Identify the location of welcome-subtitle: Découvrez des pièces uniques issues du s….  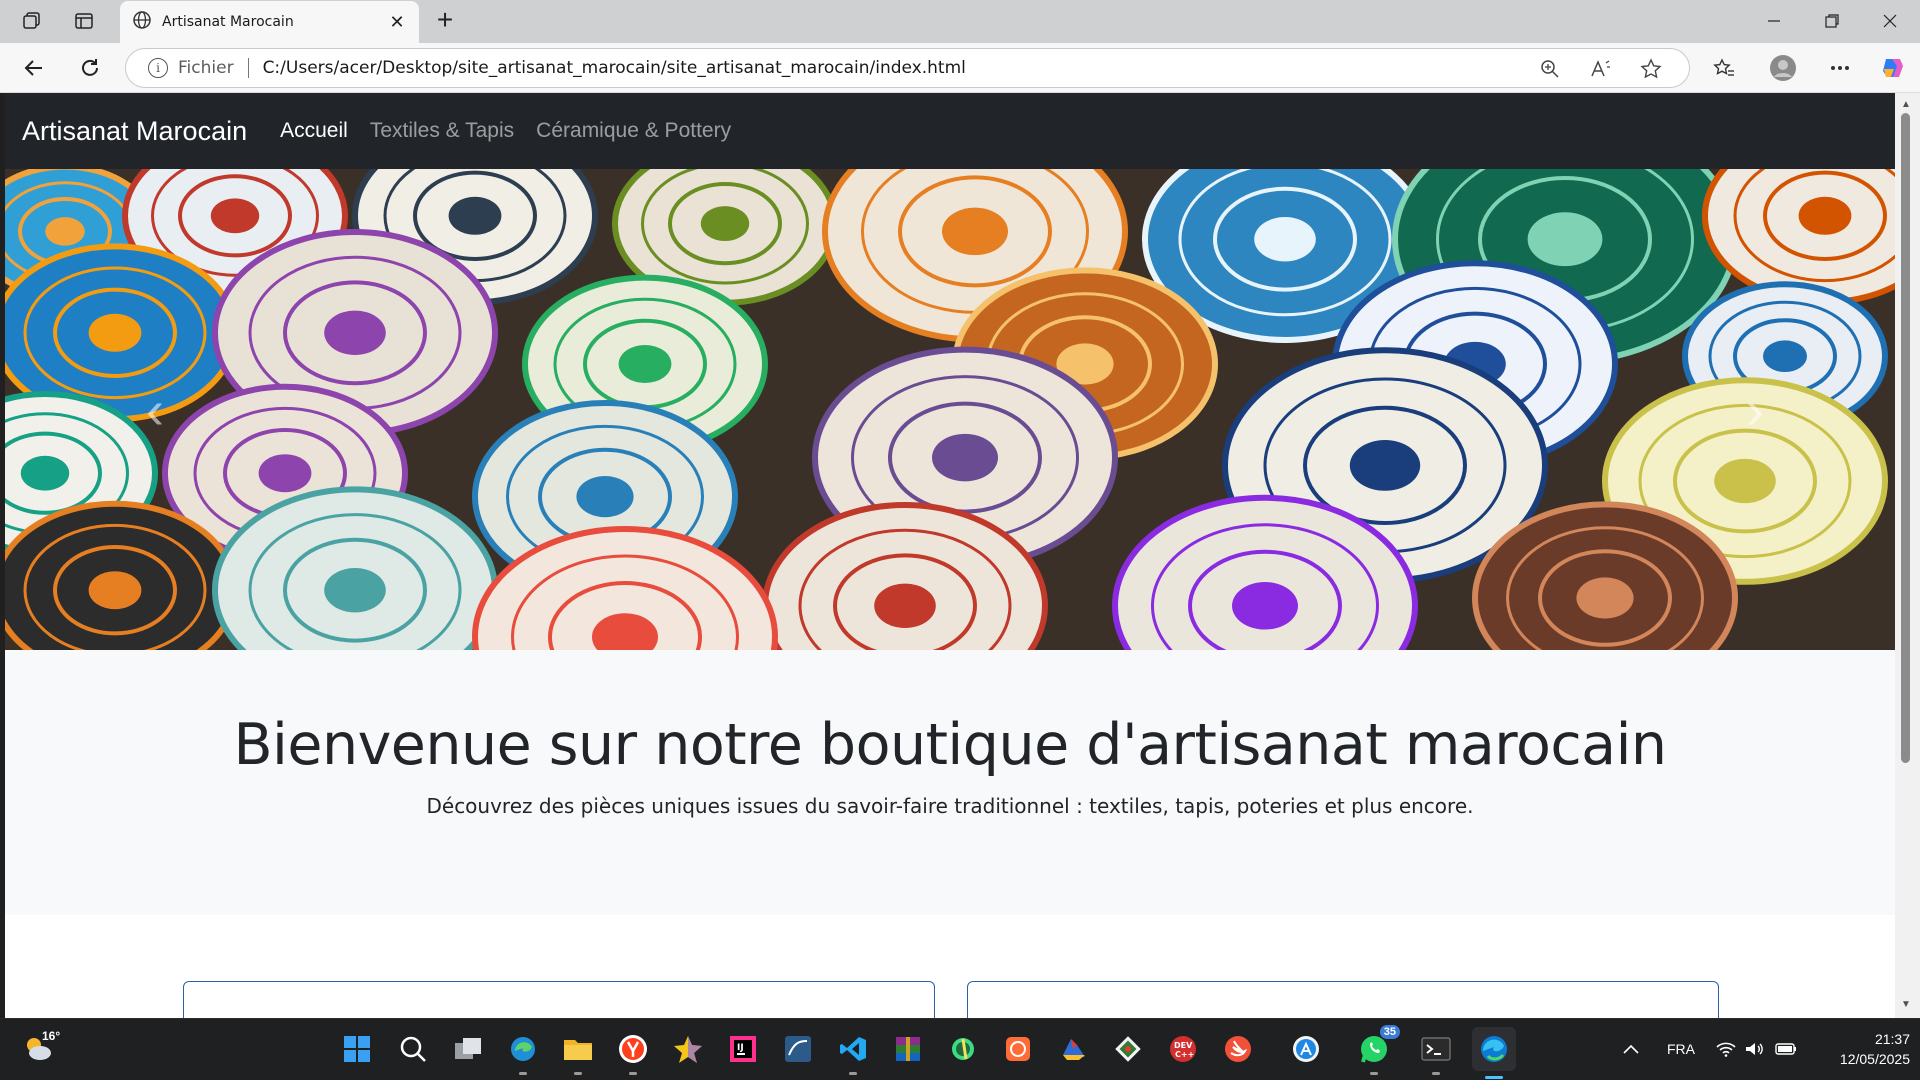
(950, 806).